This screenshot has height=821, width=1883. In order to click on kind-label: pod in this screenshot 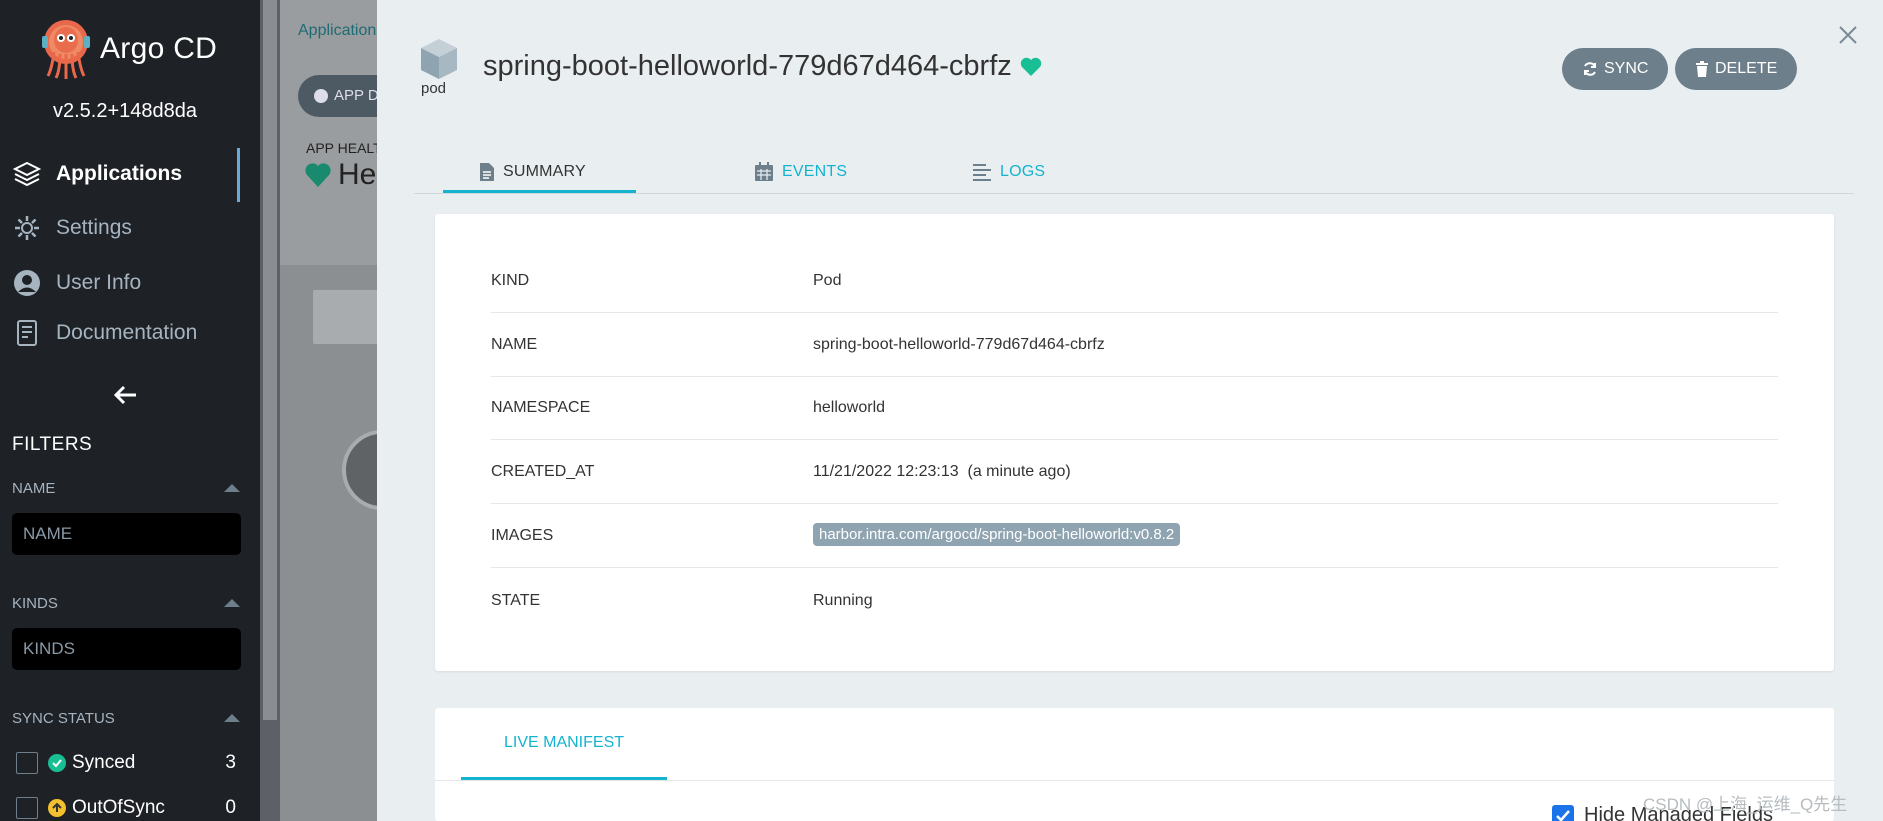, I will do `click(434, 88)`.